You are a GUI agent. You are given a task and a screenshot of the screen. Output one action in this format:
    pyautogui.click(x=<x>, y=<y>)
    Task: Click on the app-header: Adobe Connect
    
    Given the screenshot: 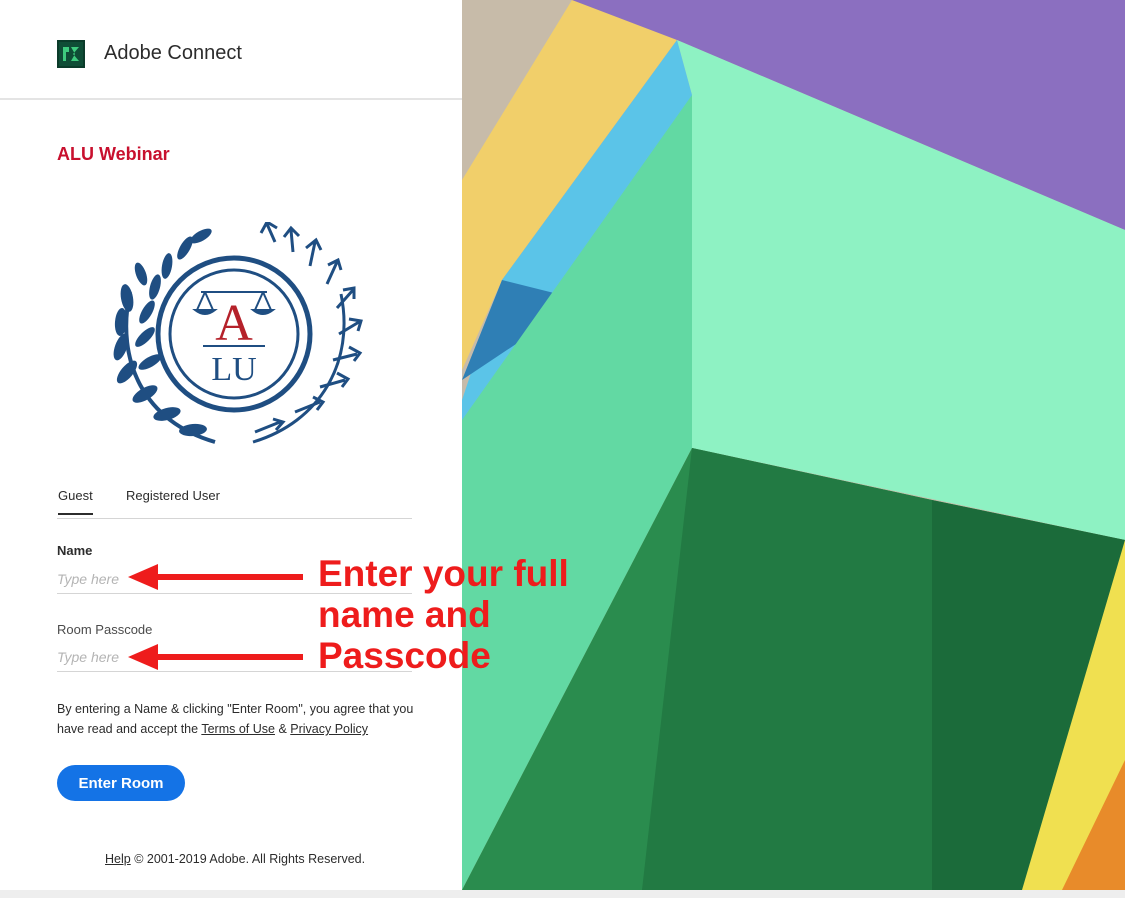 What is the action you would take?
    pyautogui.click(x=231, y=50)
    